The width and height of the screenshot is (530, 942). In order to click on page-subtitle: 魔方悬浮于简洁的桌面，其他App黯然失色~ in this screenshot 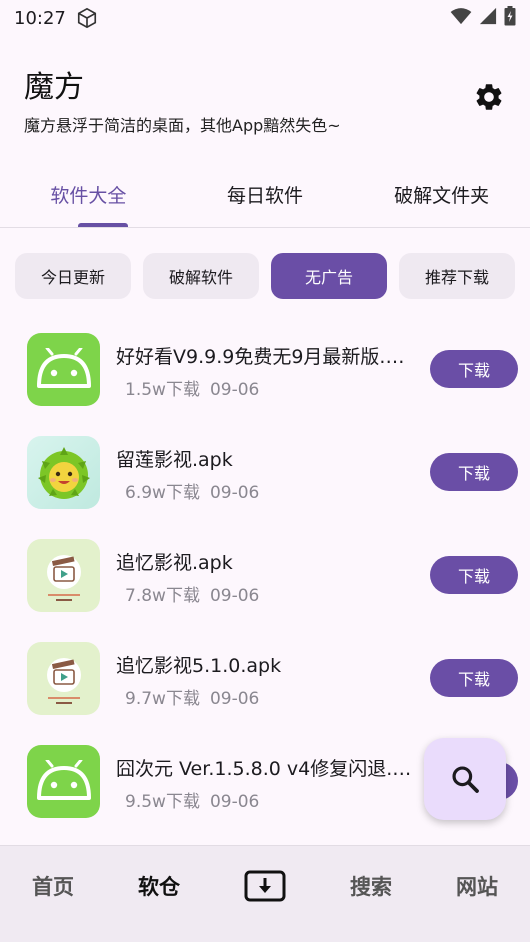, I will do `click(182, 125)`.